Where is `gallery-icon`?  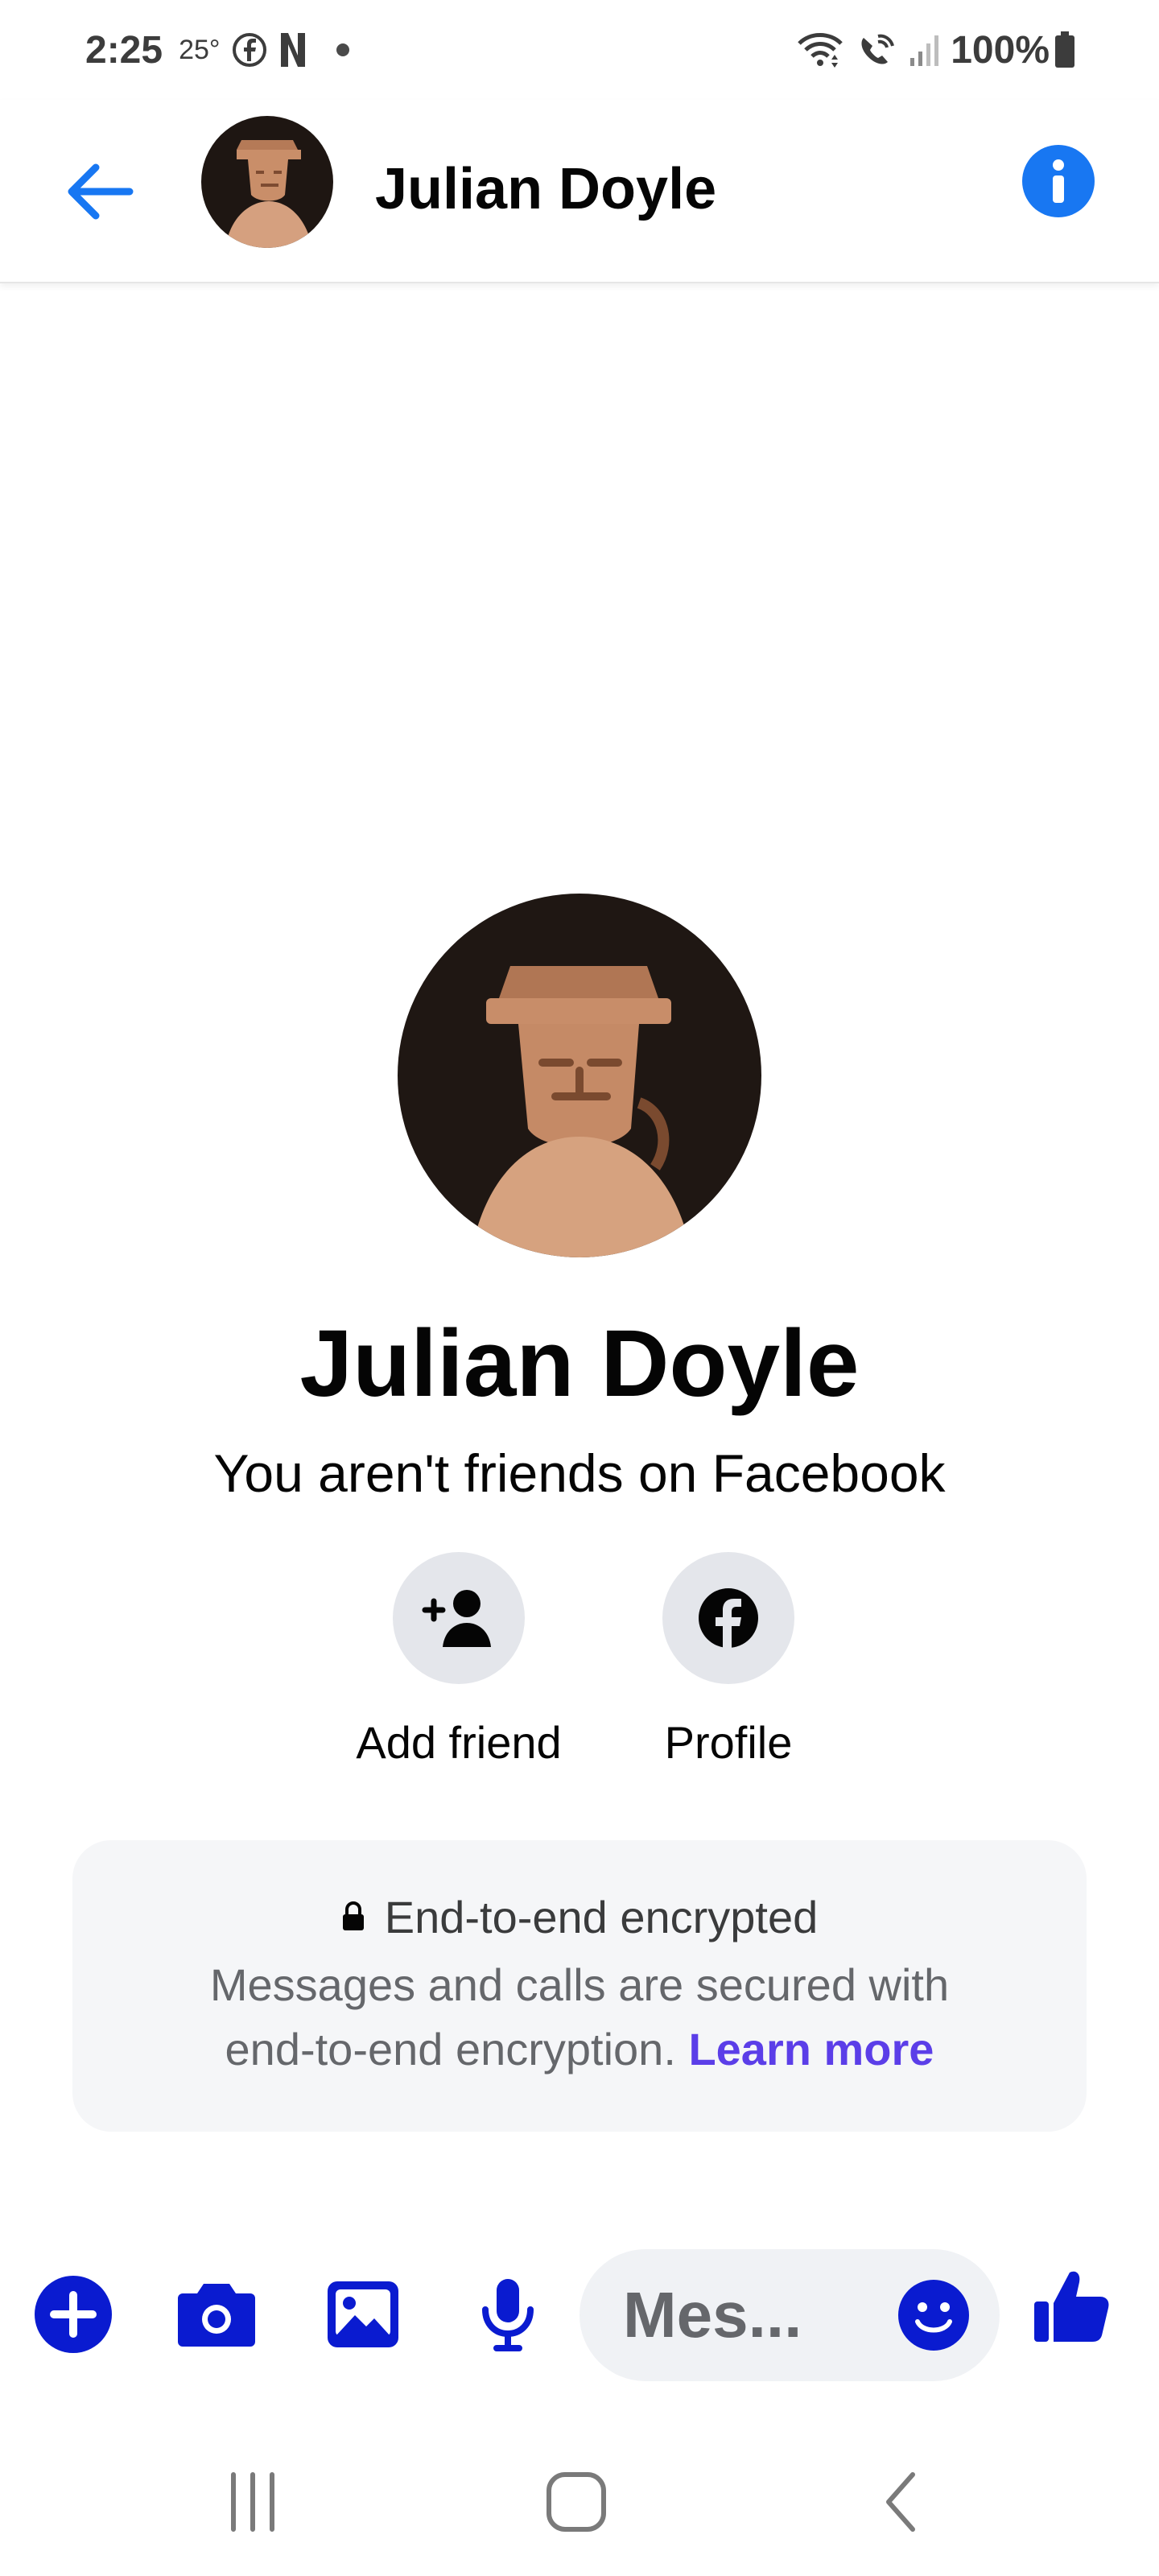
gallery-icon is located at coordinates (363, 2314).